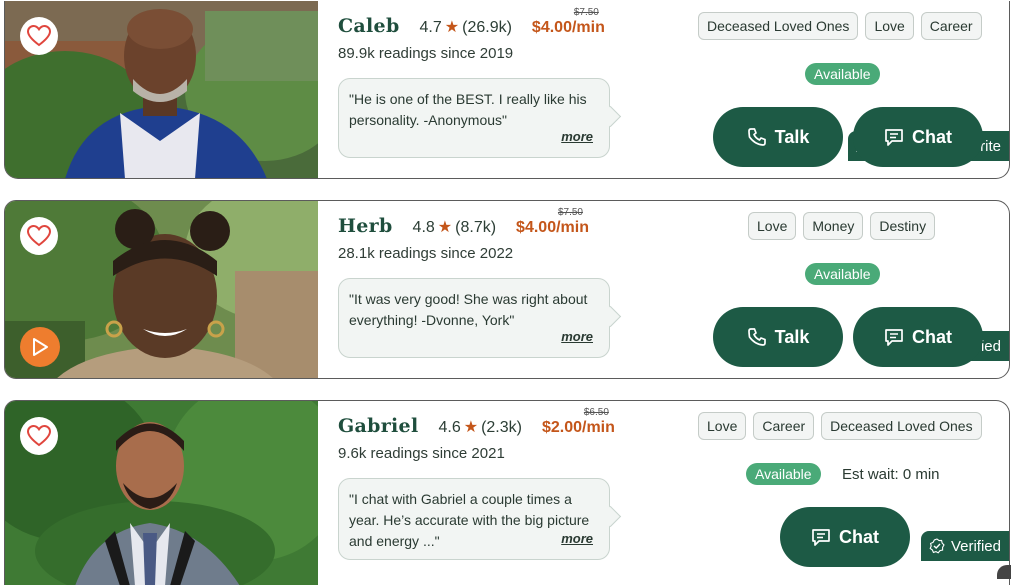  What do you see at coordinates (937, 546) in the screenshot?
I see `verified-badge-icon` at bounding box center [937, 546].